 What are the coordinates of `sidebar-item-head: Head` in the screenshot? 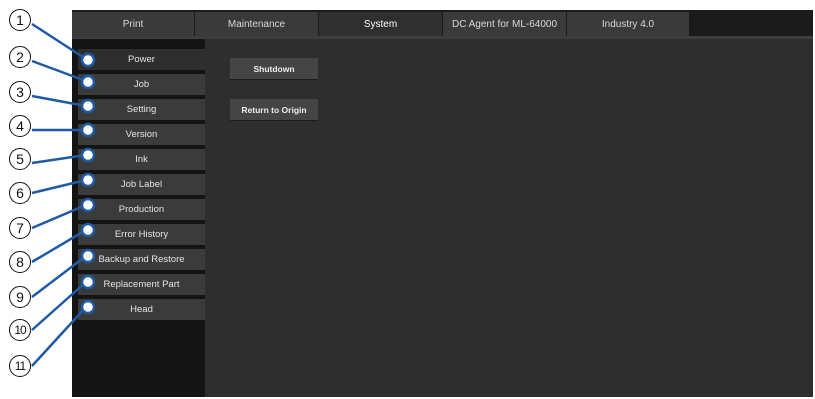 It's located at (141, 309).